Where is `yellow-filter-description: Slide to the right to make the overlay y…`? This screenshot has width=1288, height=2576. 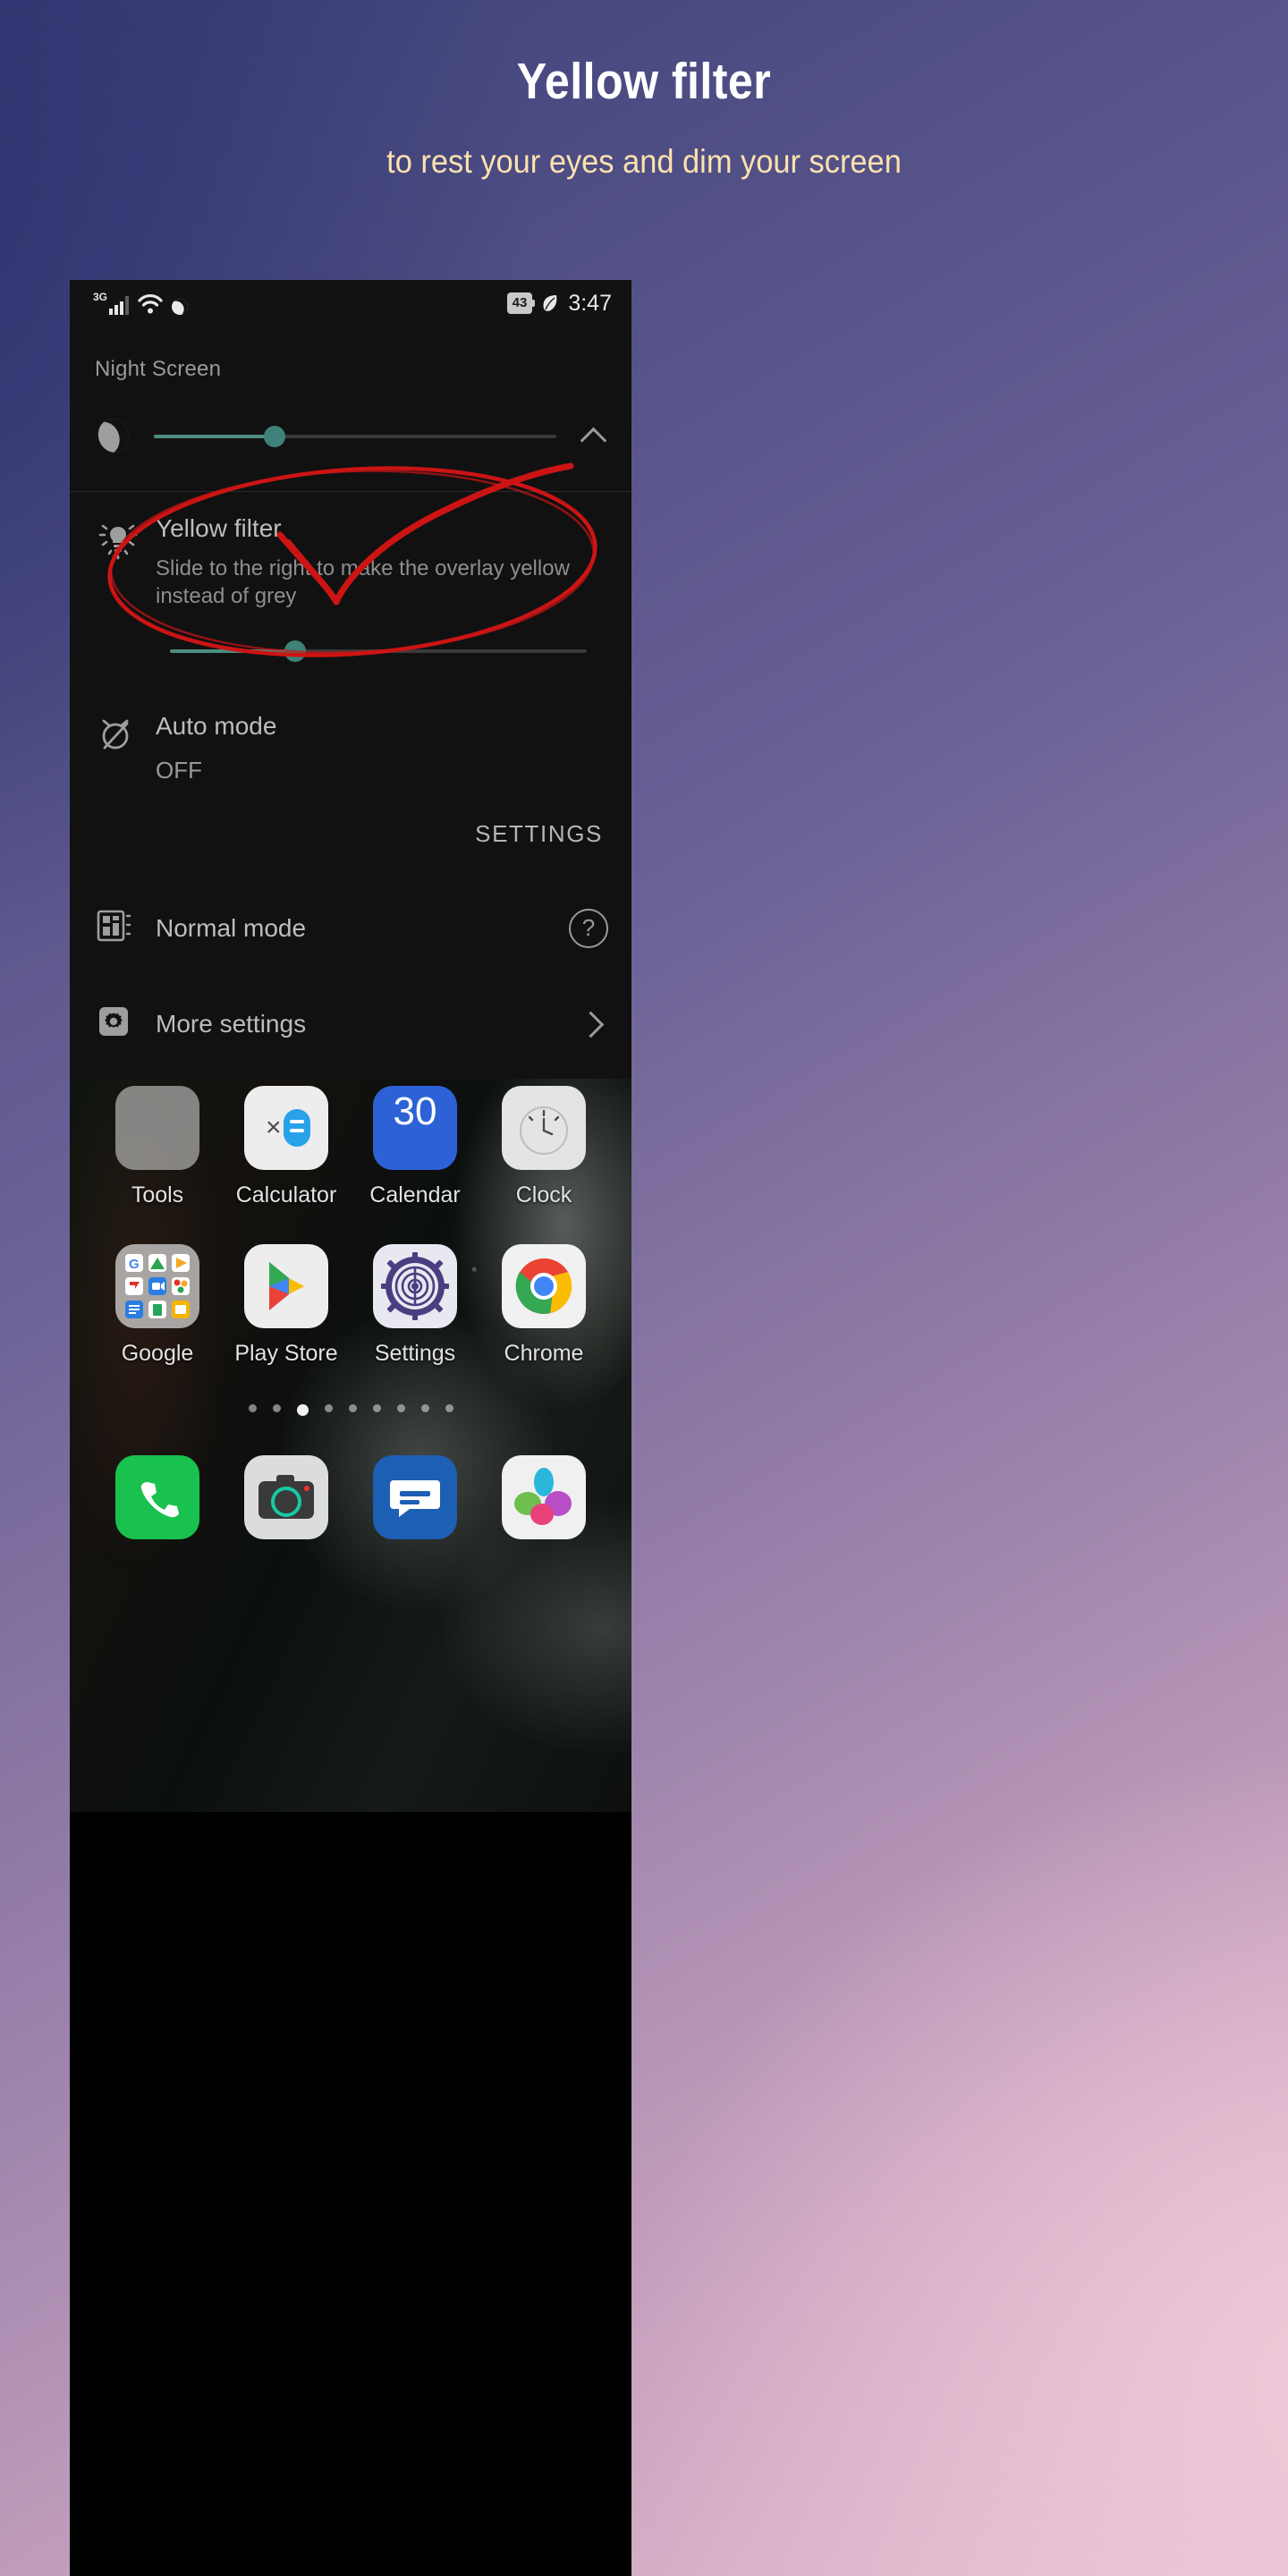
yellow-filter-description: Slide to the right to make the overlay y… is located at coordinates (363, 581).